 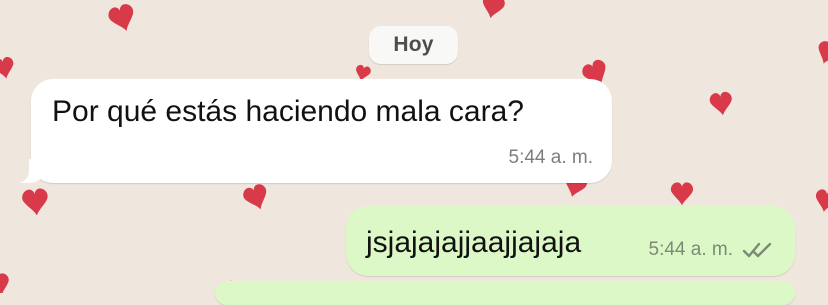 I want to click on double-check-icon, so click(x=757, y=250).